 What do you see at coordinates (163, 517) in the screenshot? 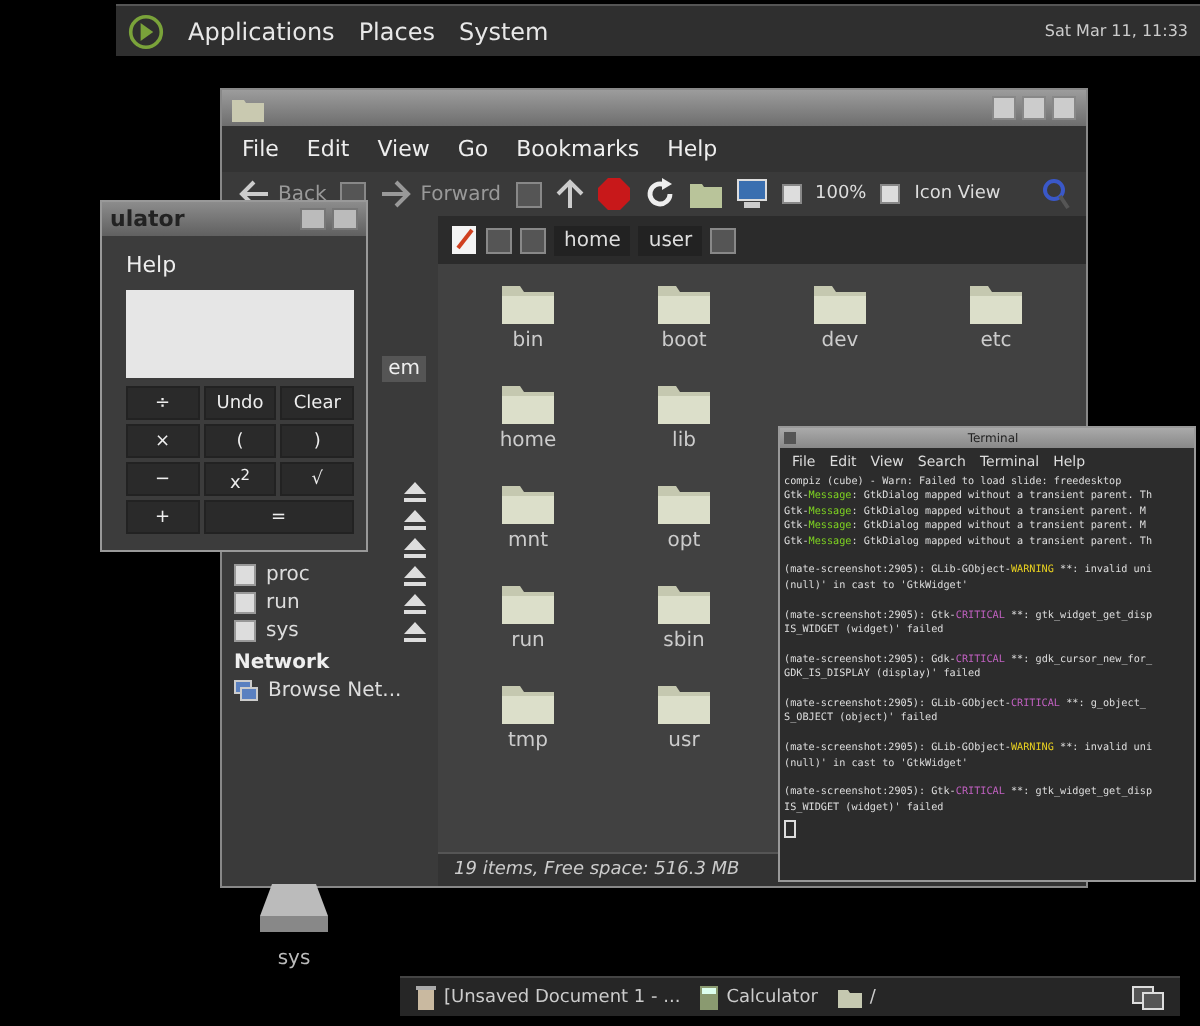
I see `calculator-key: +` at bounding box center [163, 517].